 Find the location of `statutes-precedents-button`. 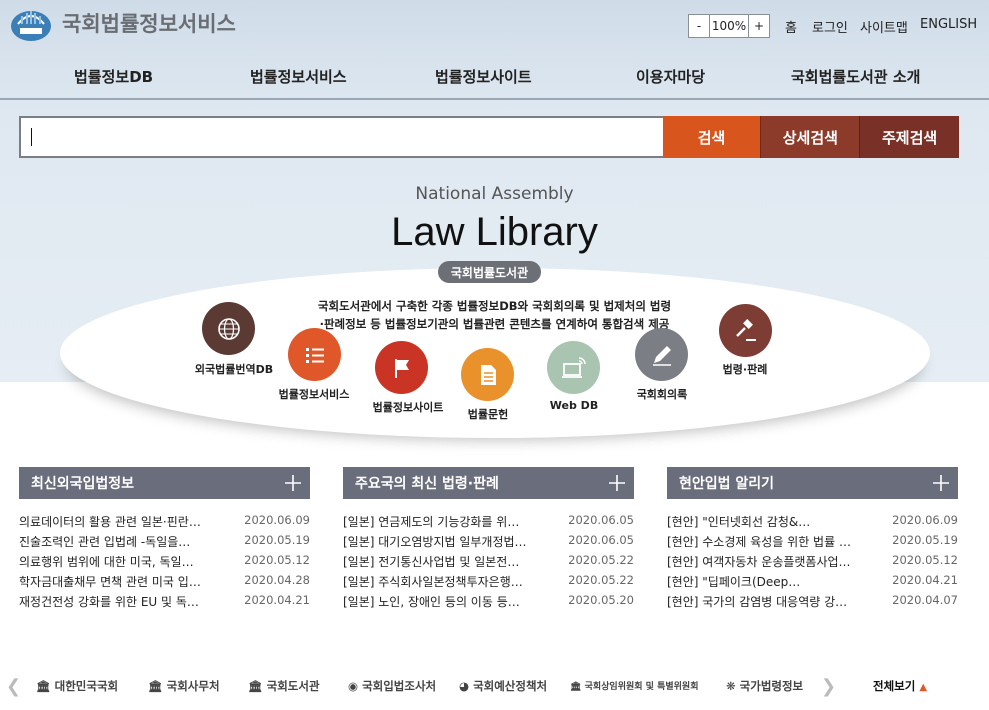

statutes-precedents-button is located at coordinates (745, 330).